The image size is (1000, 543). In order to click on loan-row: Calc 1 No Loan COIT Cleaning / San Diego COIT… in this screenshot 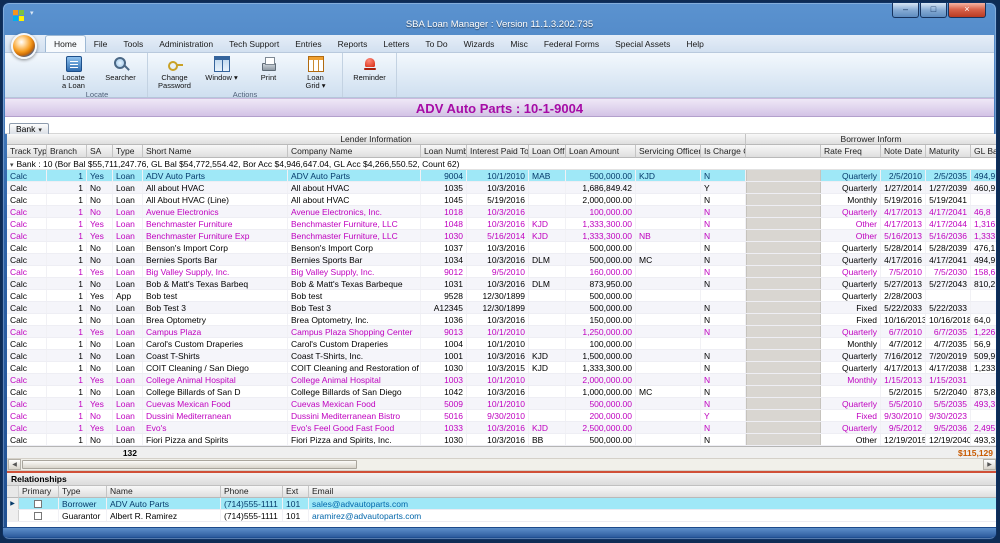, I will do `click(501, 368)`.